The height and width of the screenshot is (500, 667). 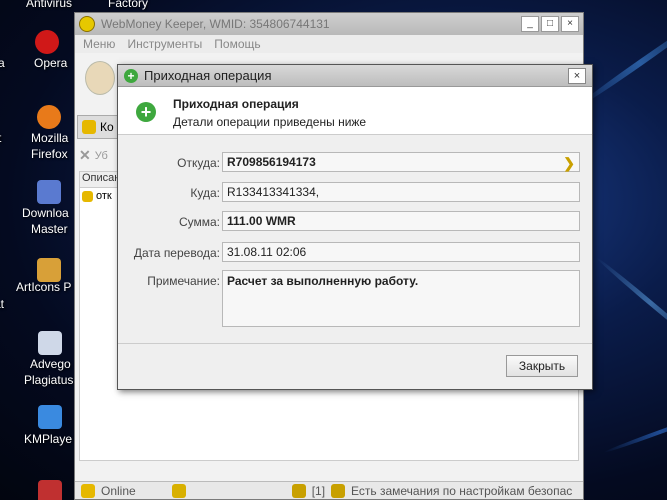 What do you see at coordinates (48, 439) in the screenshot?
I see `desktop-icon-kmplayer: KMPlaye` at bounding box center [48, 439].